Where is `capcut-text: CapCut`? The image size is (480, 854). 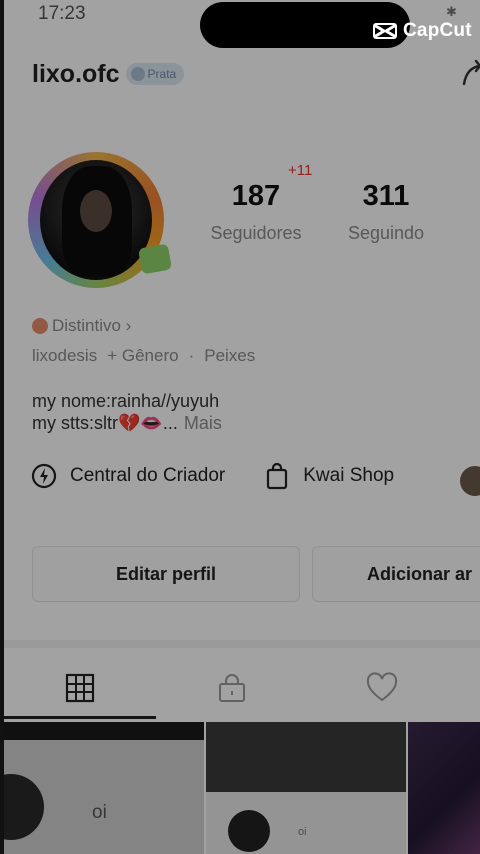
capcut-text: CapCut is located at coordinates (437, 30).